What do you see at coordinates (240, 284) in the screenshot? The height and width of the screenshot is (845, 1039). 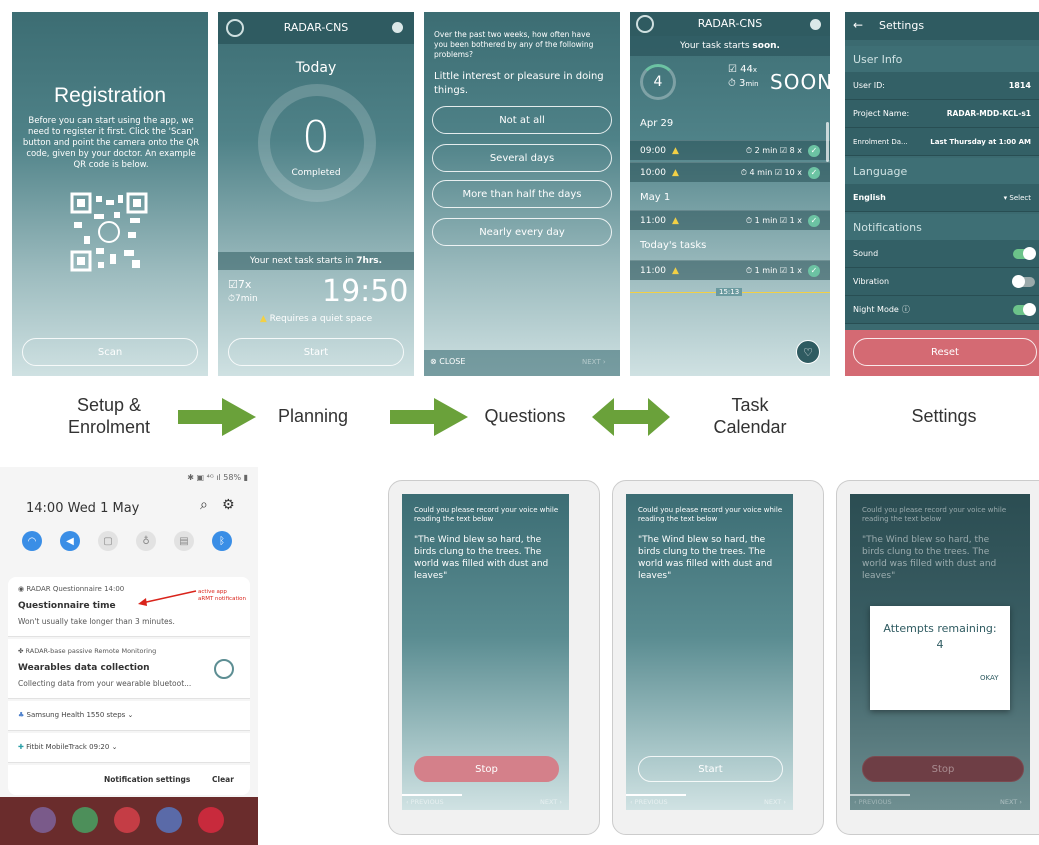 I see `questions-count: ☑7x` at bounding box center [240, 284].